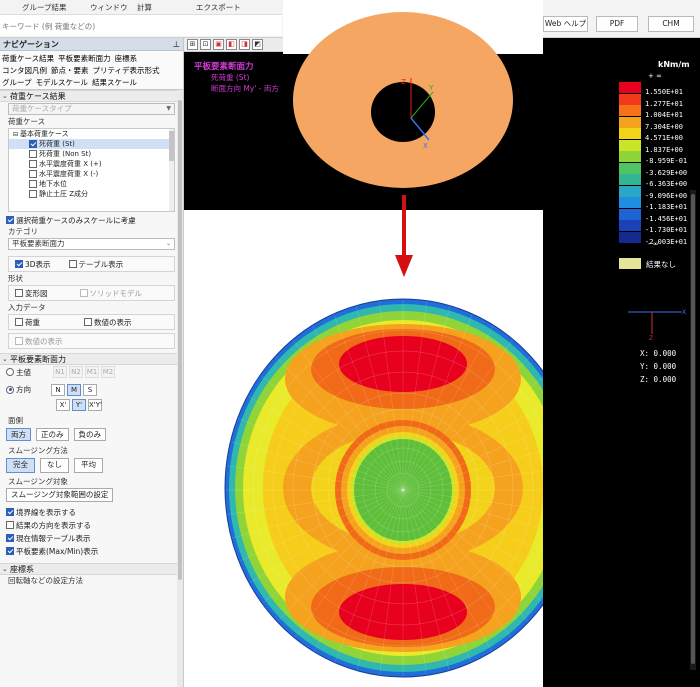  What do you see at coordinates (10, 372) in the screenshot?
I see `principal-radio` at bounding box center [10, 372].